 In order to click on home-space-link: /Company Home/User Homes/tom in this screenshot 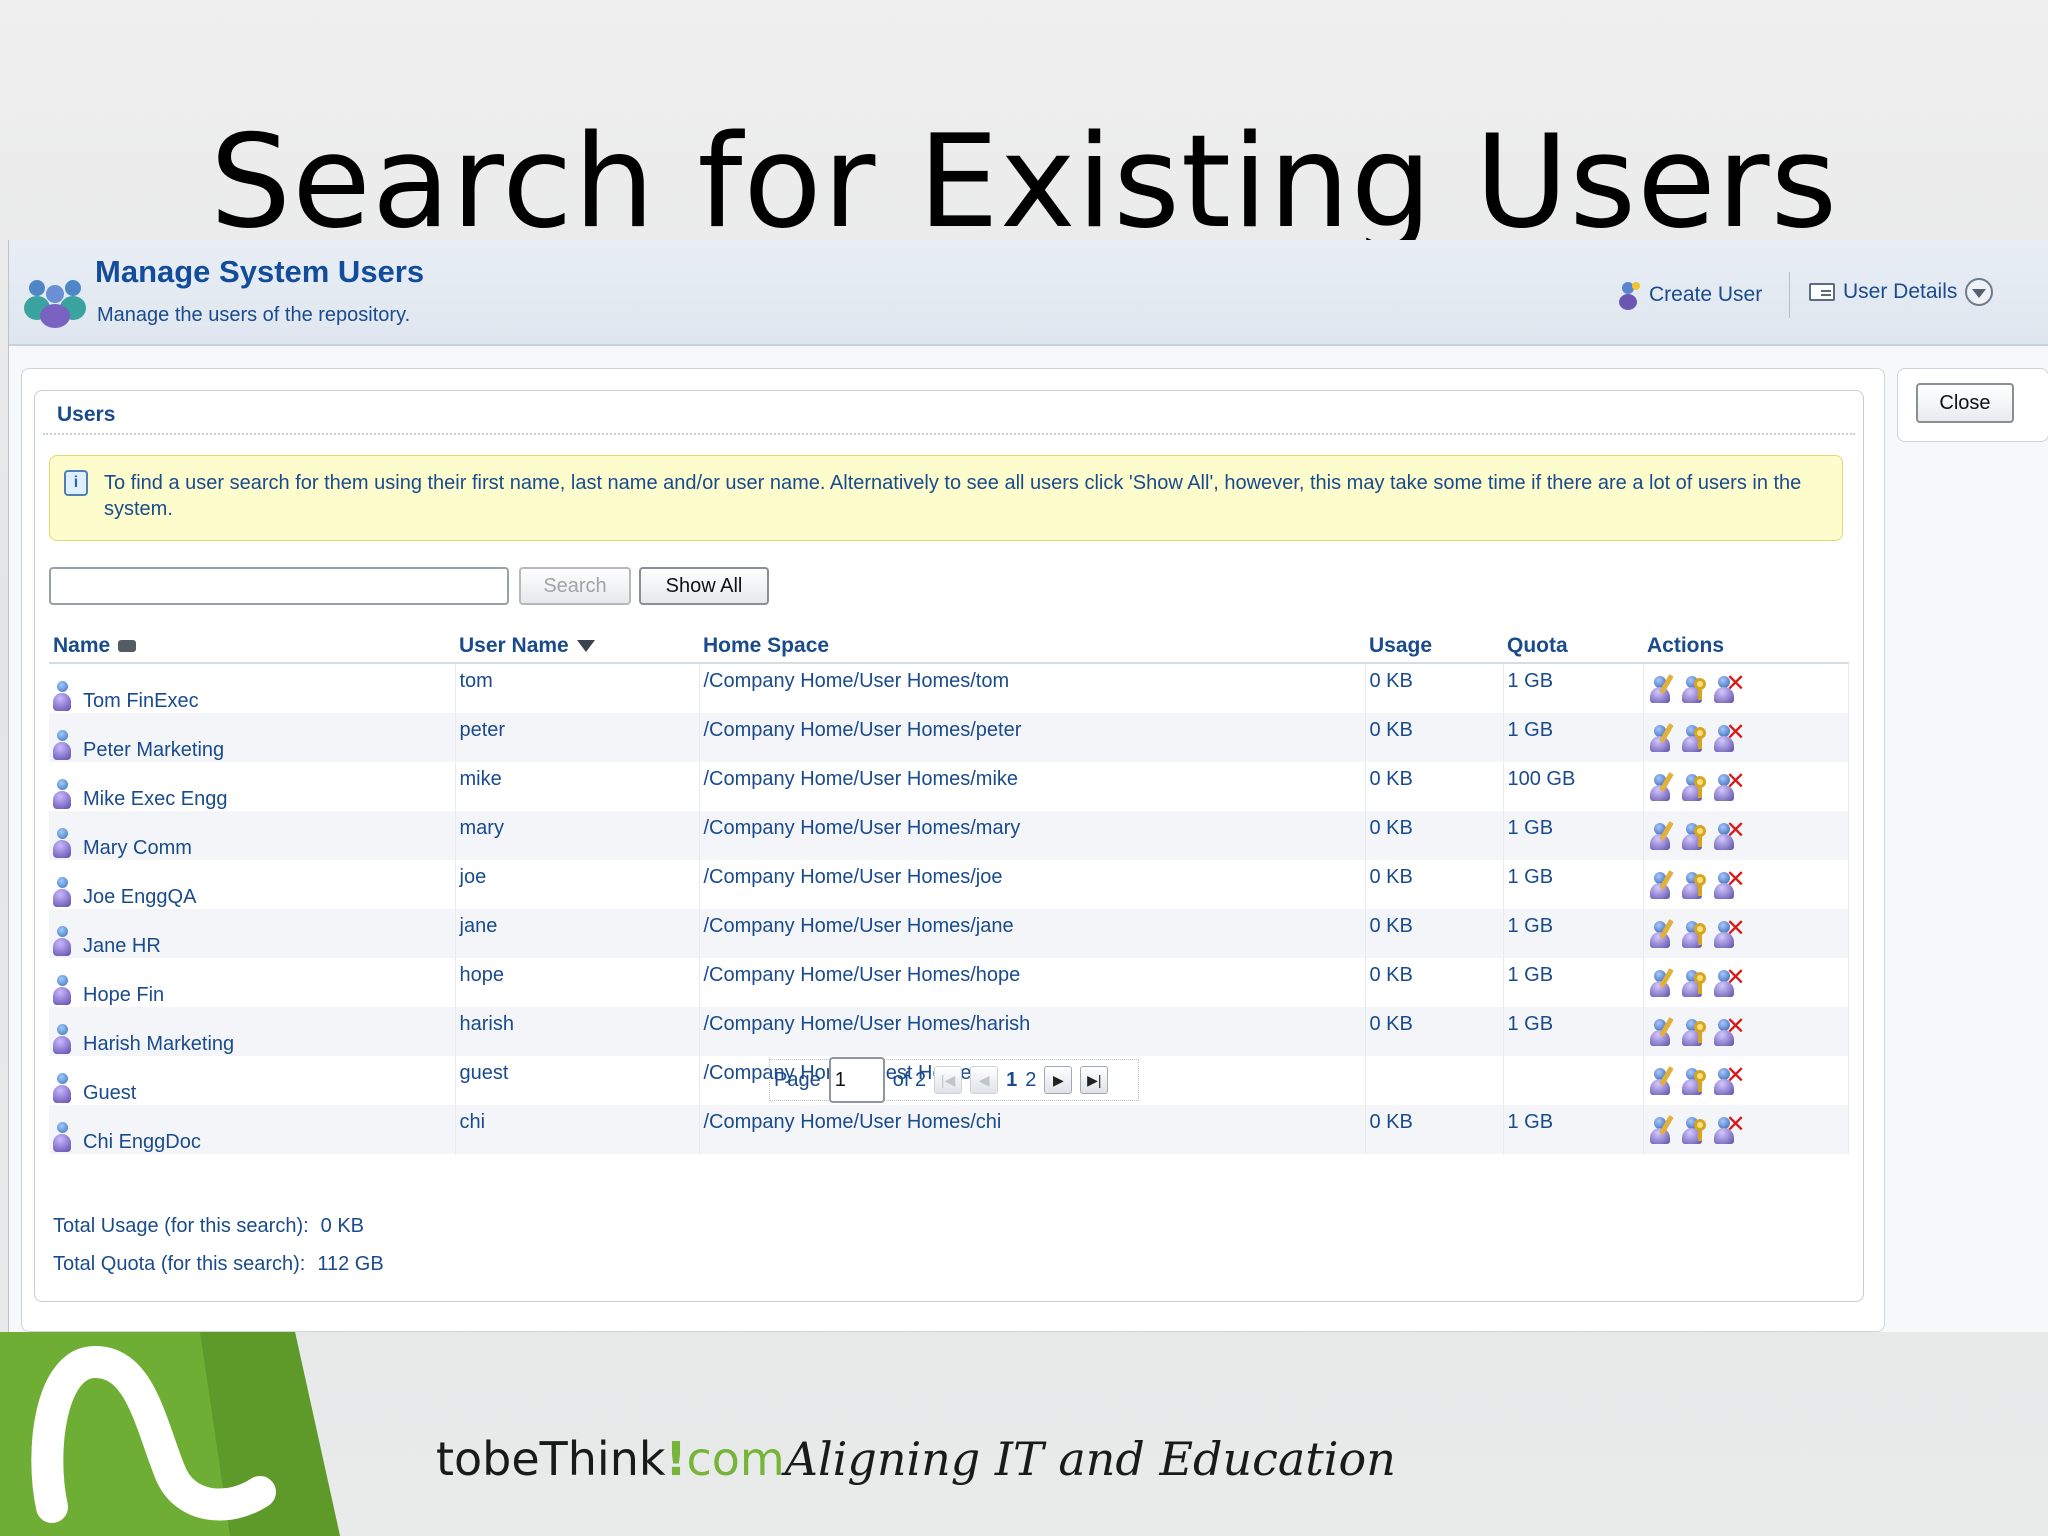, I will do `click(1032, 688)`.